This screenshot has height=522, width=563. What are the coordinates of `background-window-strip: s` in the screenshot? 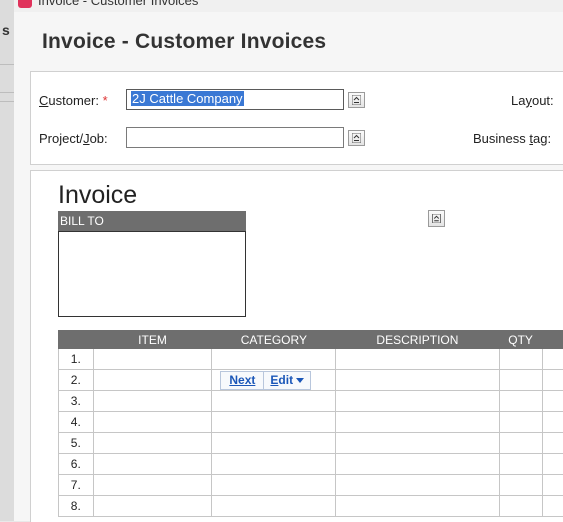 It's located at (7, 260).